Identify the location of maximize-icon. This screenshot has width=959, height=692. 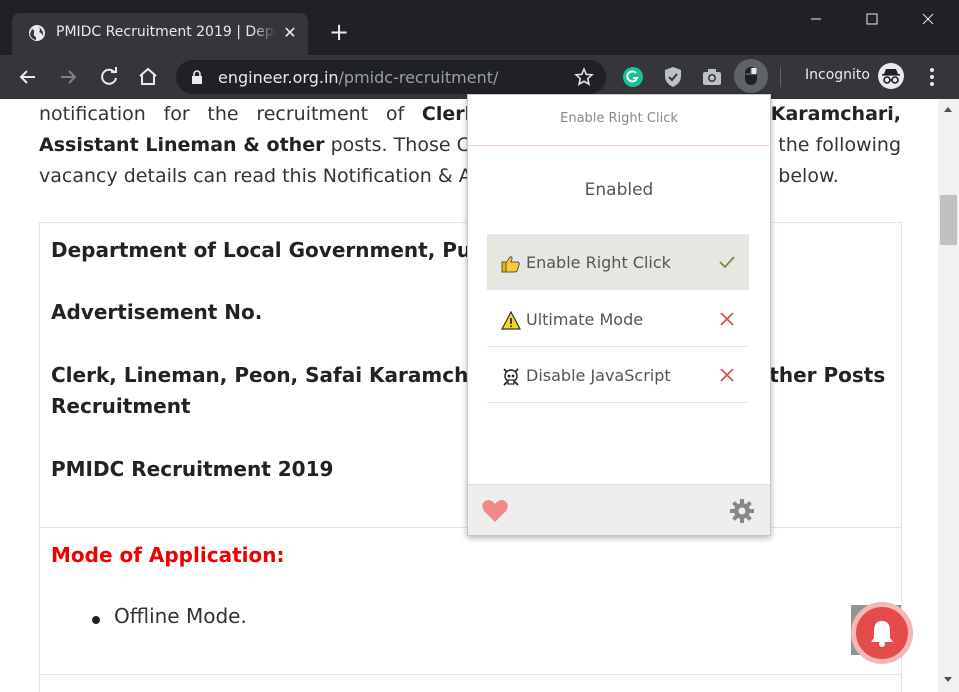
(872, 19).